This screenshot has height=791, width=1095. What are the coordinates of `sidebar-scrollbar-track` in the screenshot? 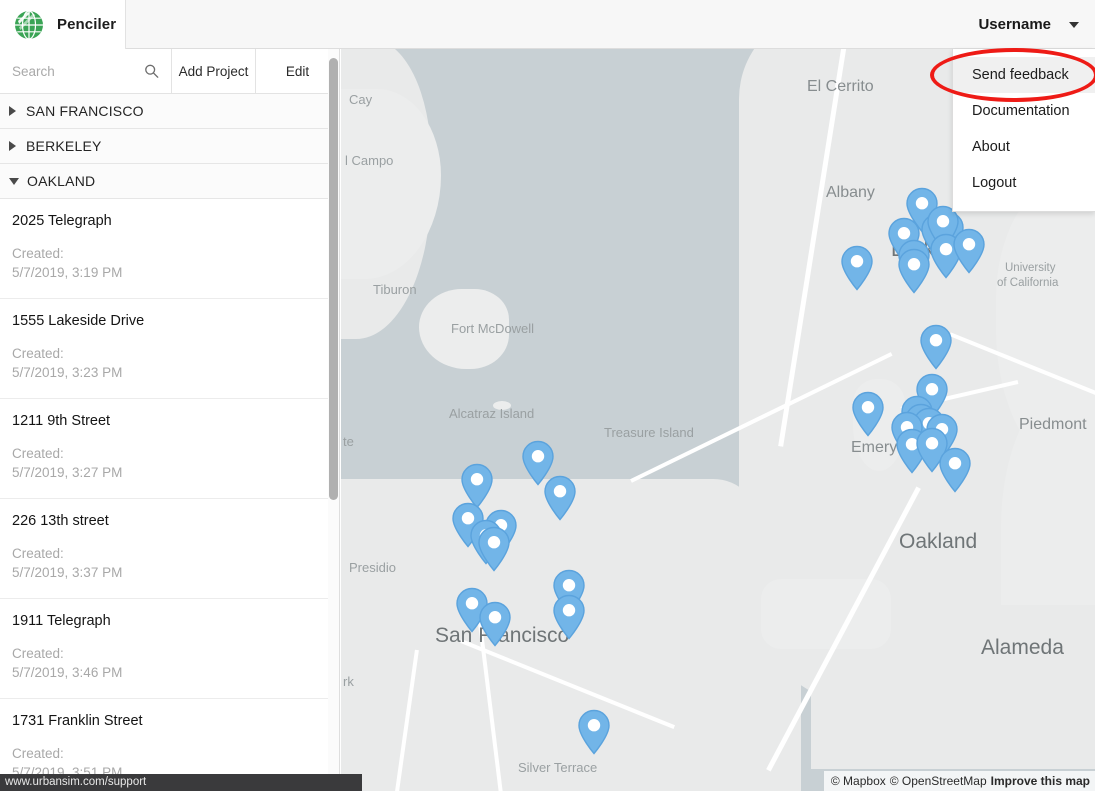 It's located at (333, 420).